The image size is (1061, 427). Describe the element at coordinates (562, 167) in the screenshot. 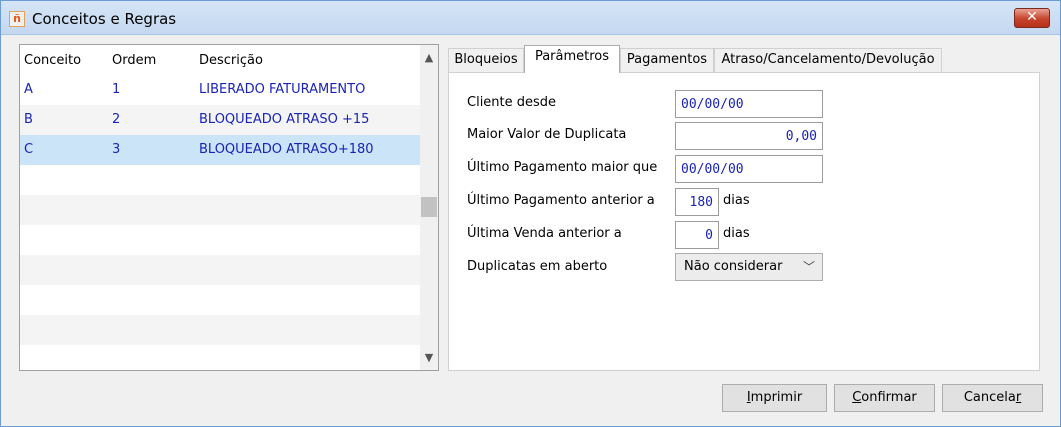

I see `label-ultimo-pagamento-maior: Último Pagamento maior que` at that location.